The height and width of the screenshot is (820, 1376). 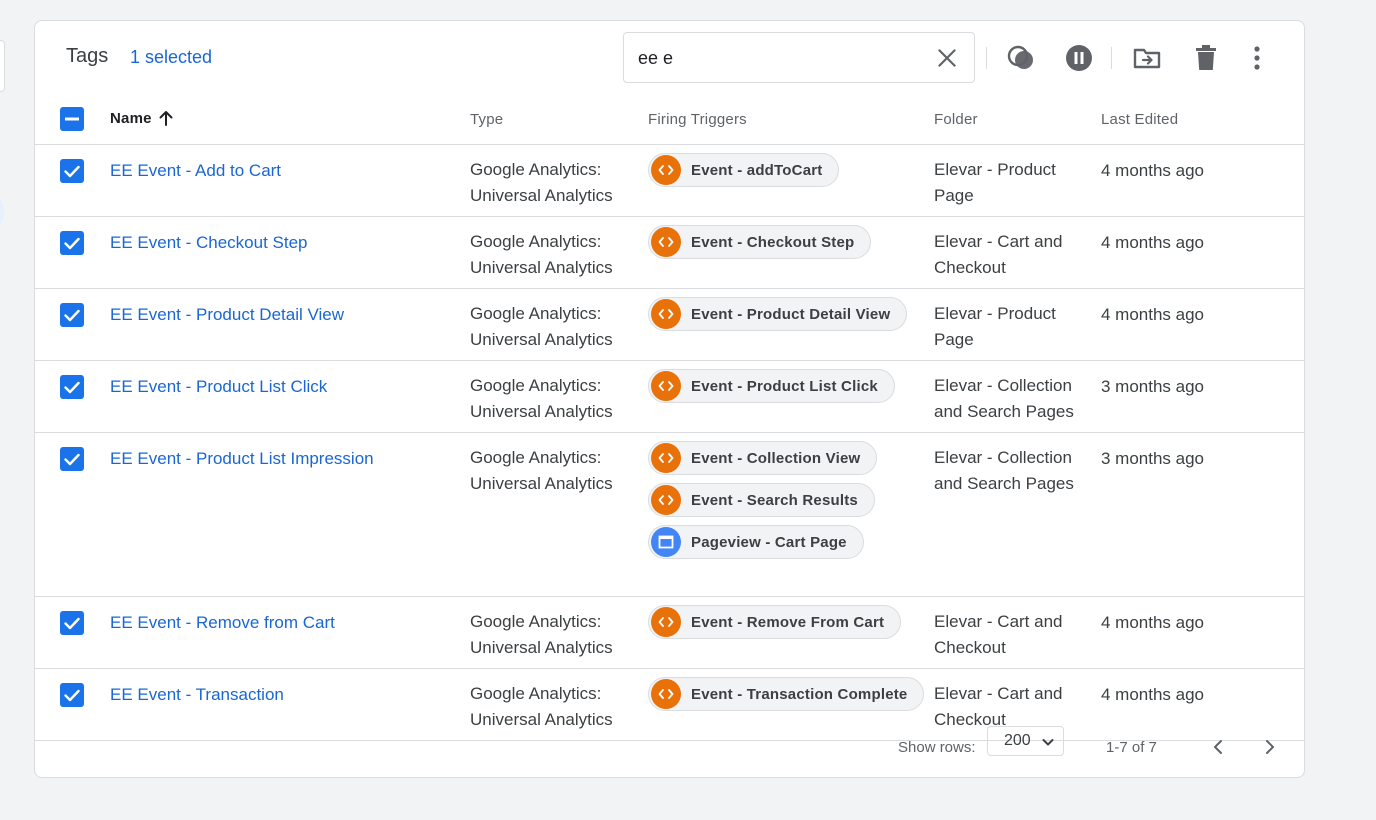 I want to click on trigger-chip: Event - Product Detail View, so click(x=778, y=314).